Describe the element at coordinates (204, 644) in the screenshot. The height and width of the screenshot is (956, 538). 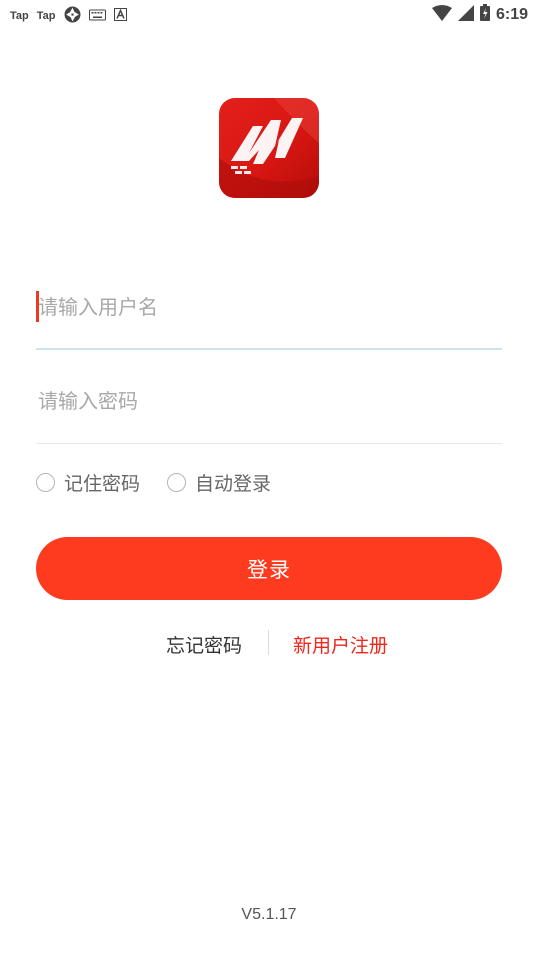
I see `forgot-password-link: 忘记密码` at that location.